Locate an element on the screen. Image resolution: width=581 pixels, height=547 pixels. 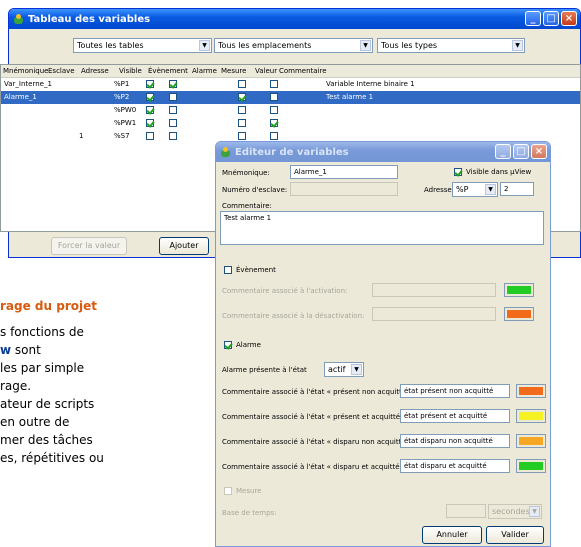
tables-filter-select: Toutes les tables ▼ is located at coordinates (142, 45).